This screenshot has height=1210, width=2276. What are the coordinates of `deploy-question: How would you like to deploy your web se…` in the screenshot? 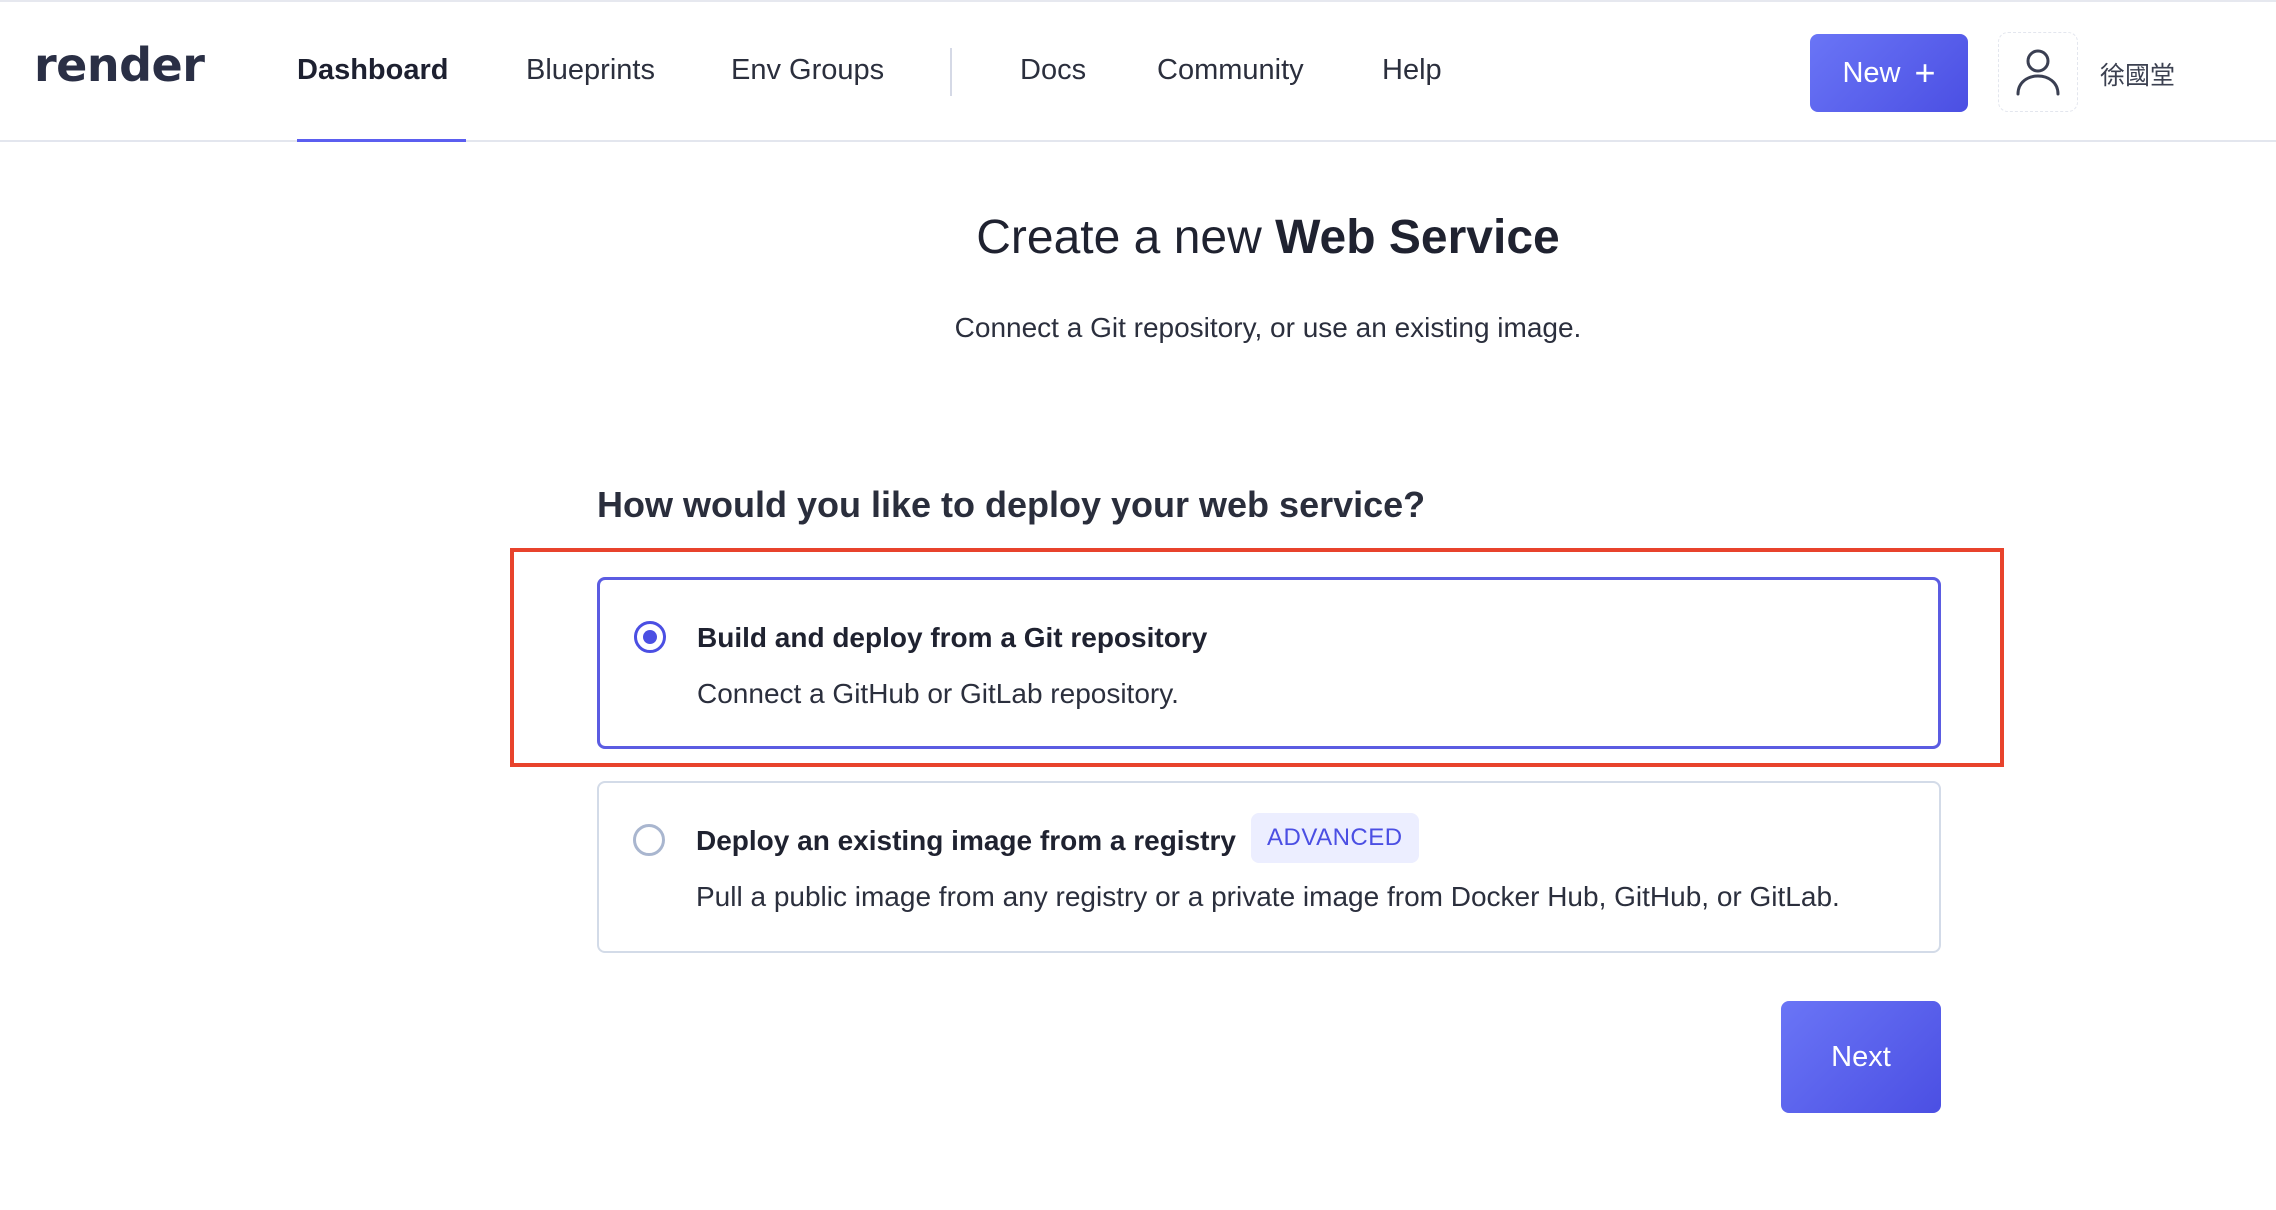 It's located at (1011, 504).